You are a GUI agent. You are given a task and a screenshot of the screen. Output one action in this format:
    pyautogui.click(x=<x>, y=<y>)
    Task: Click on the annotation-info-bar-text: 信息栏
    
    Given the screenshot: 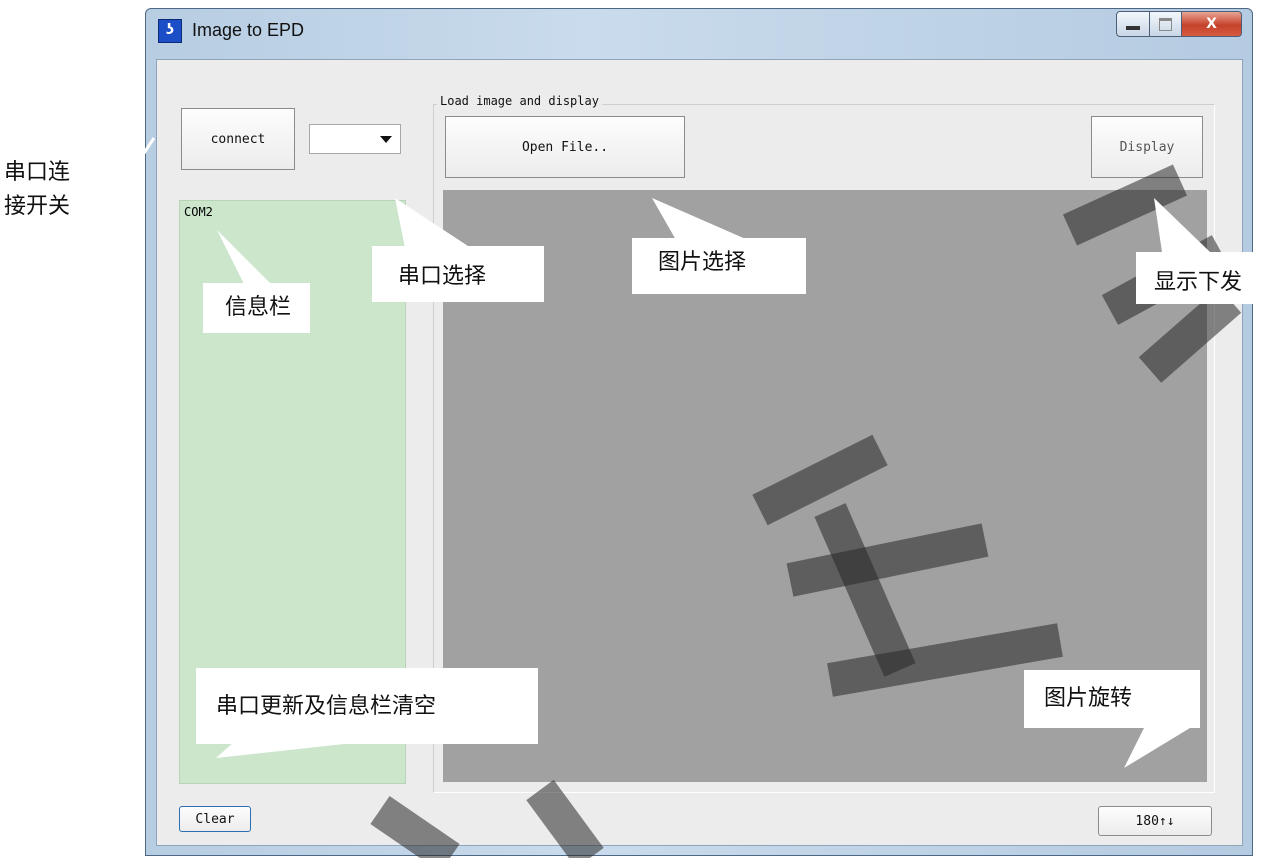 What is the action you would take?
    pyautogui.click(x=258, y=307)
    